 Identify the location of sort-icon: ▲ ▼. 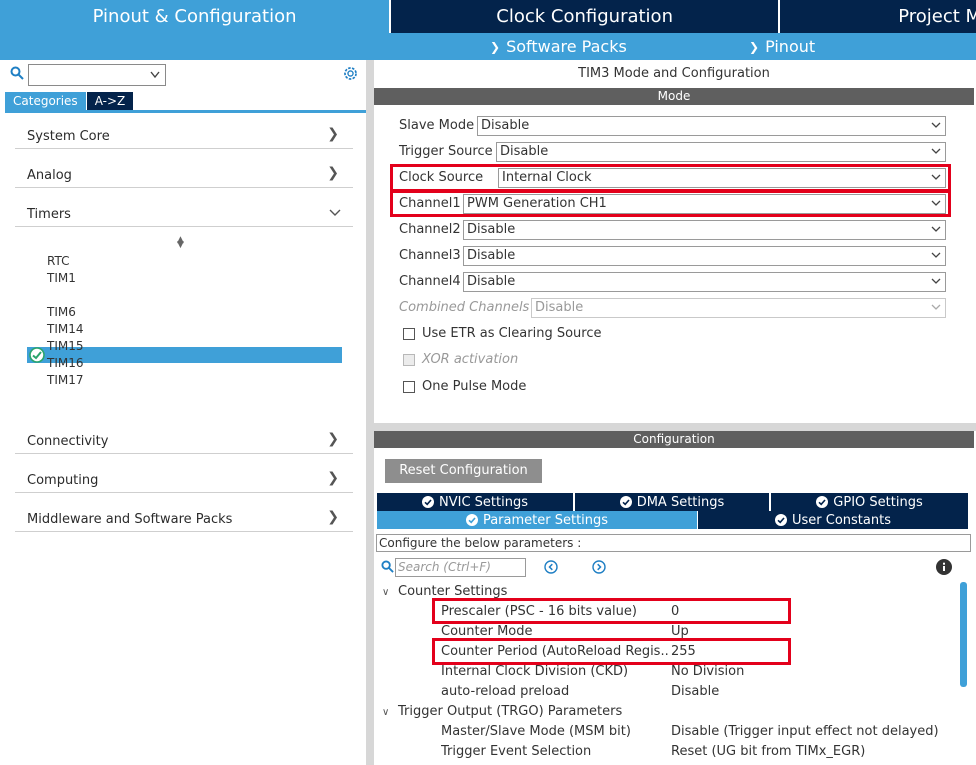
(180, 243).